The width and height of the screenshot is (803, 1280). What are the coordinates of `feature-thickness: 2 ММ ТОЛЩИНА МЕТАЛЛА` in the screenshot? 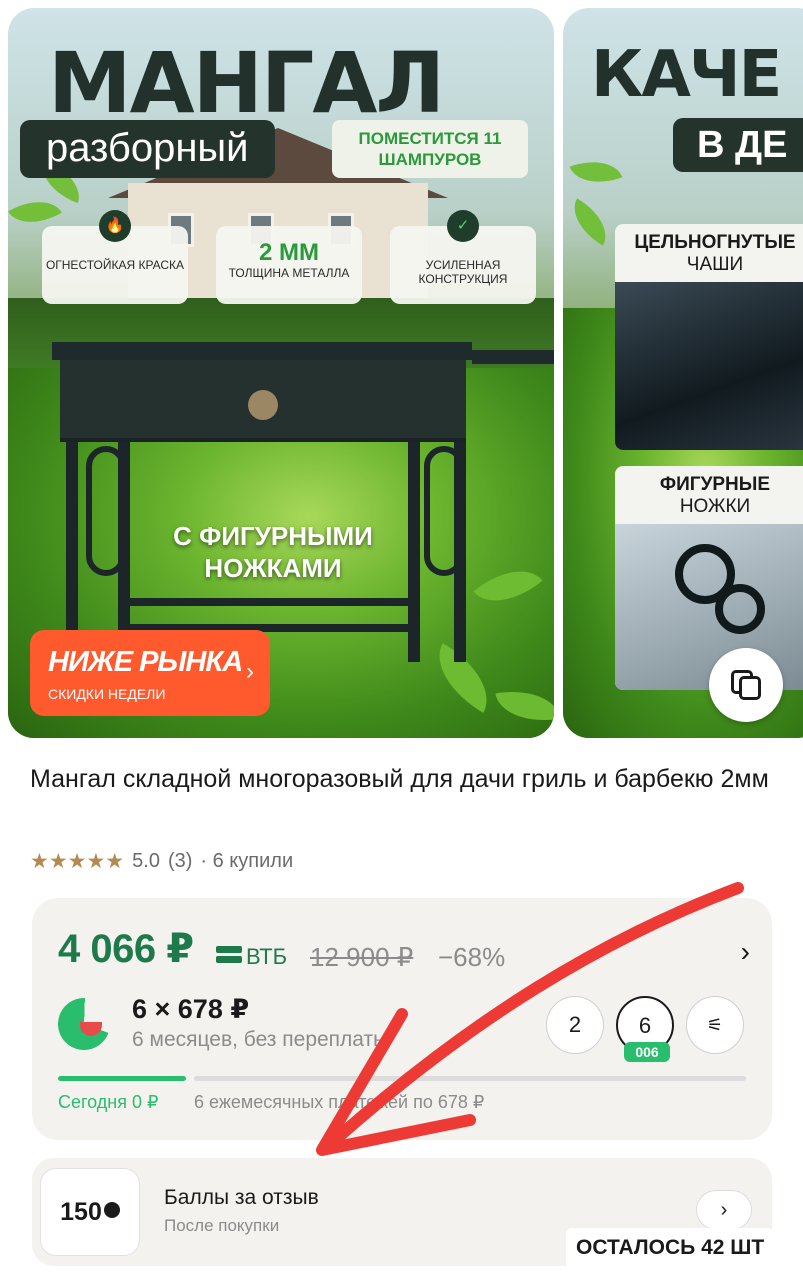 It's located at (289, 265).